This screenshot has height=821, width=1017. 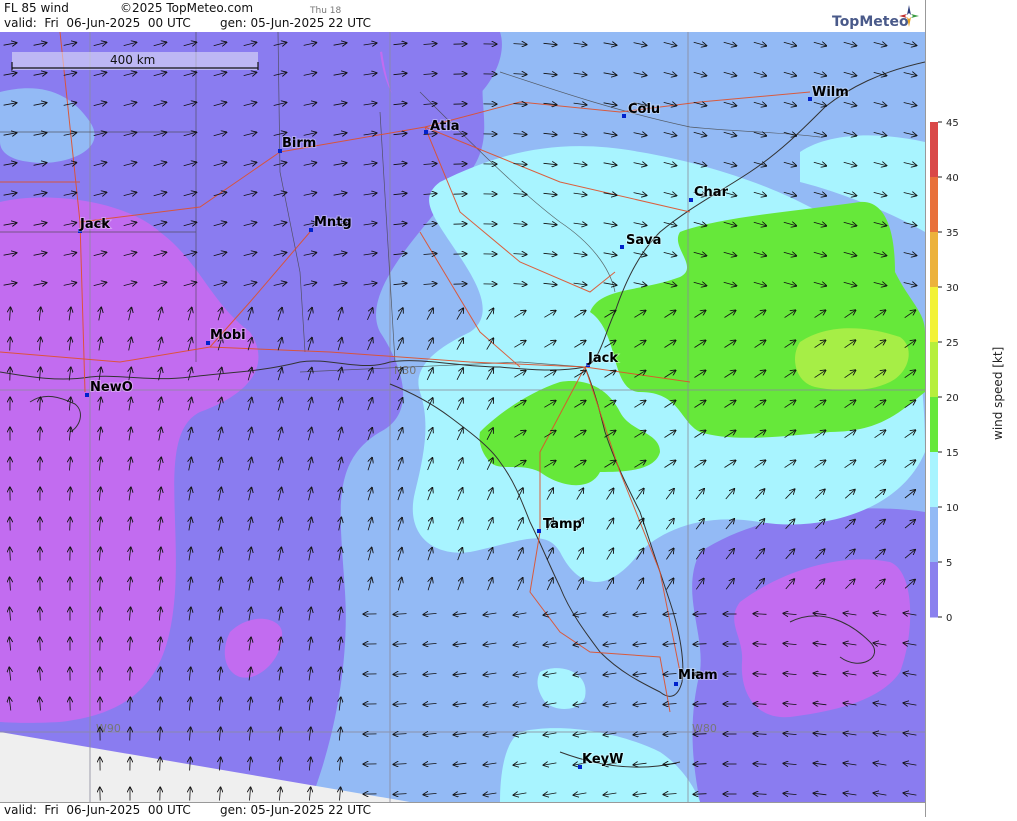 I want to click on city-label-tamp: Tamp, so click(x=562, y=524).